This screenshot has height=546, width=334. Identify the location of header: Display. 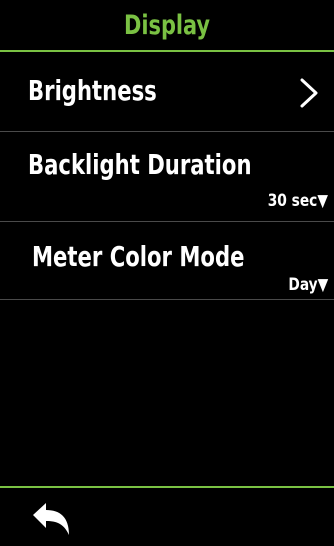
(167, 25).